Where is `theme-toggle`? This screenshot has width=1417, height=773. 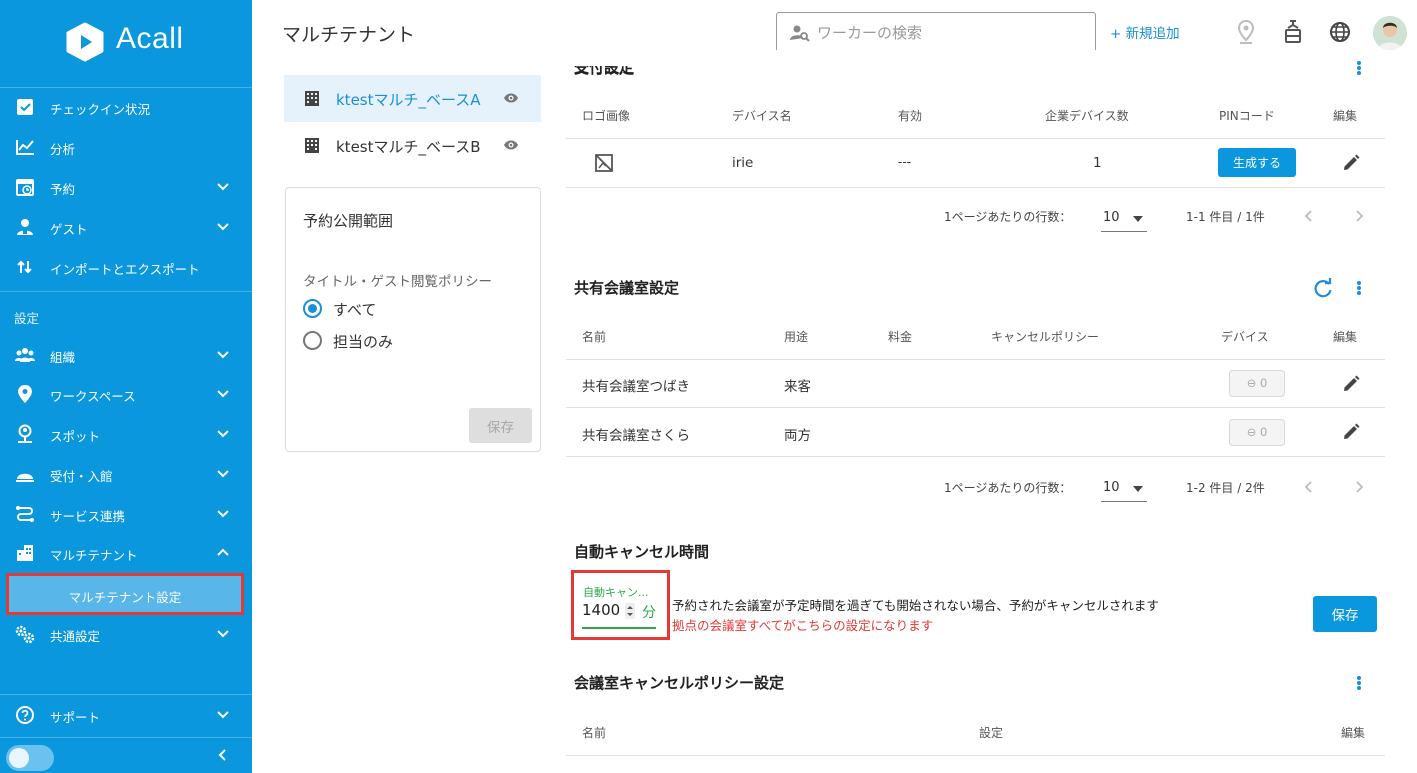
theme-toggle is located at coordinates (30, 758).